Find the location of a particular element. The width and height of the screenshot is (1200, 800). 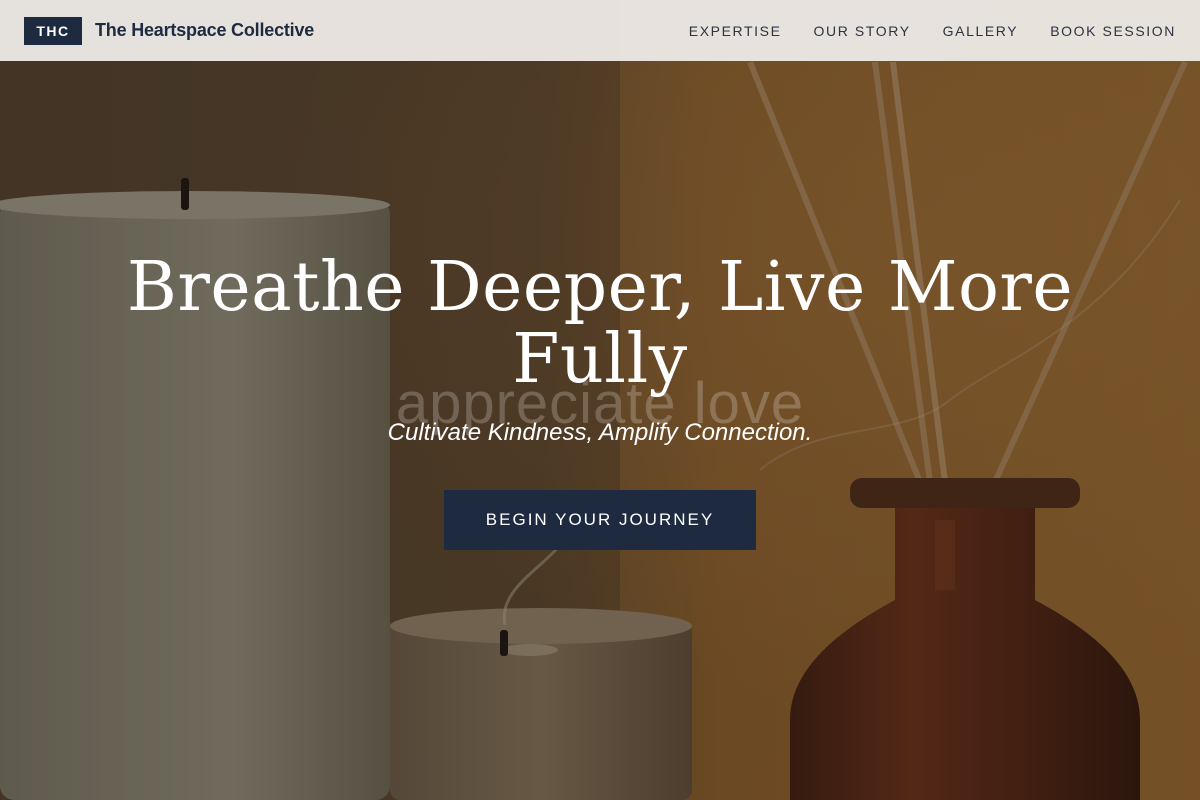

nav-link-expertise: EXPERTISE is located at coordinates (735, 31).